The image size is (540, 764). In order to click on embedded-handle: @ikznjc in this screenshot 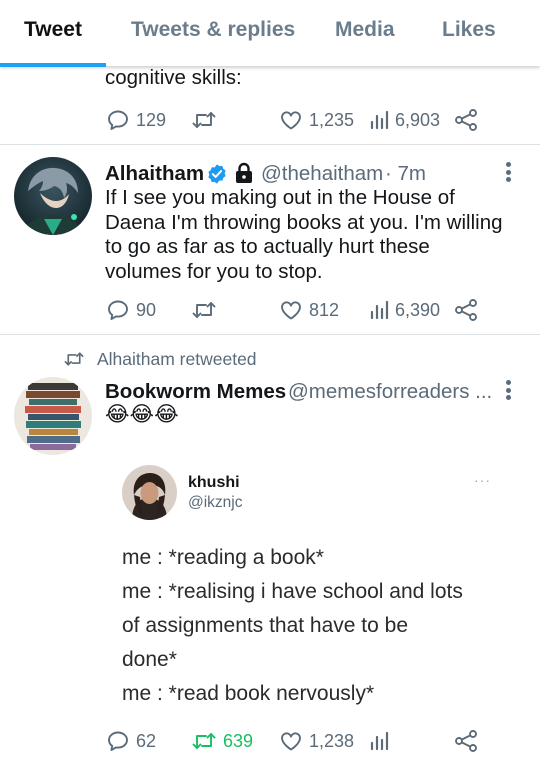, I will do `click(215, 502)`.